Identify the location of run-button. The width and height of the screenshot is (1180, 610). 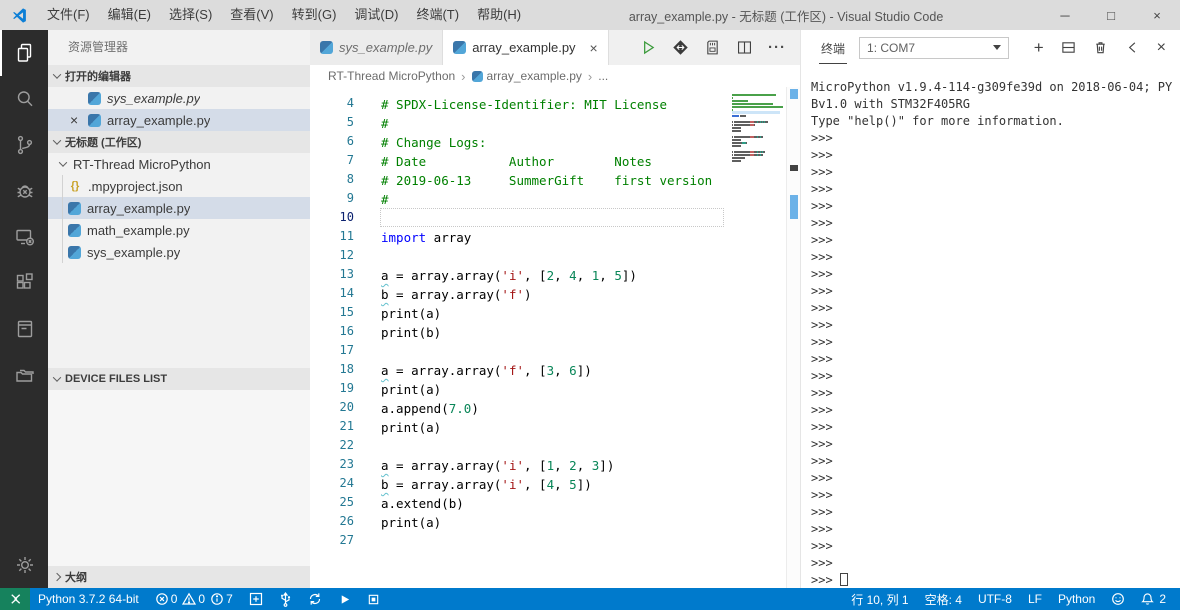
(344, 599).